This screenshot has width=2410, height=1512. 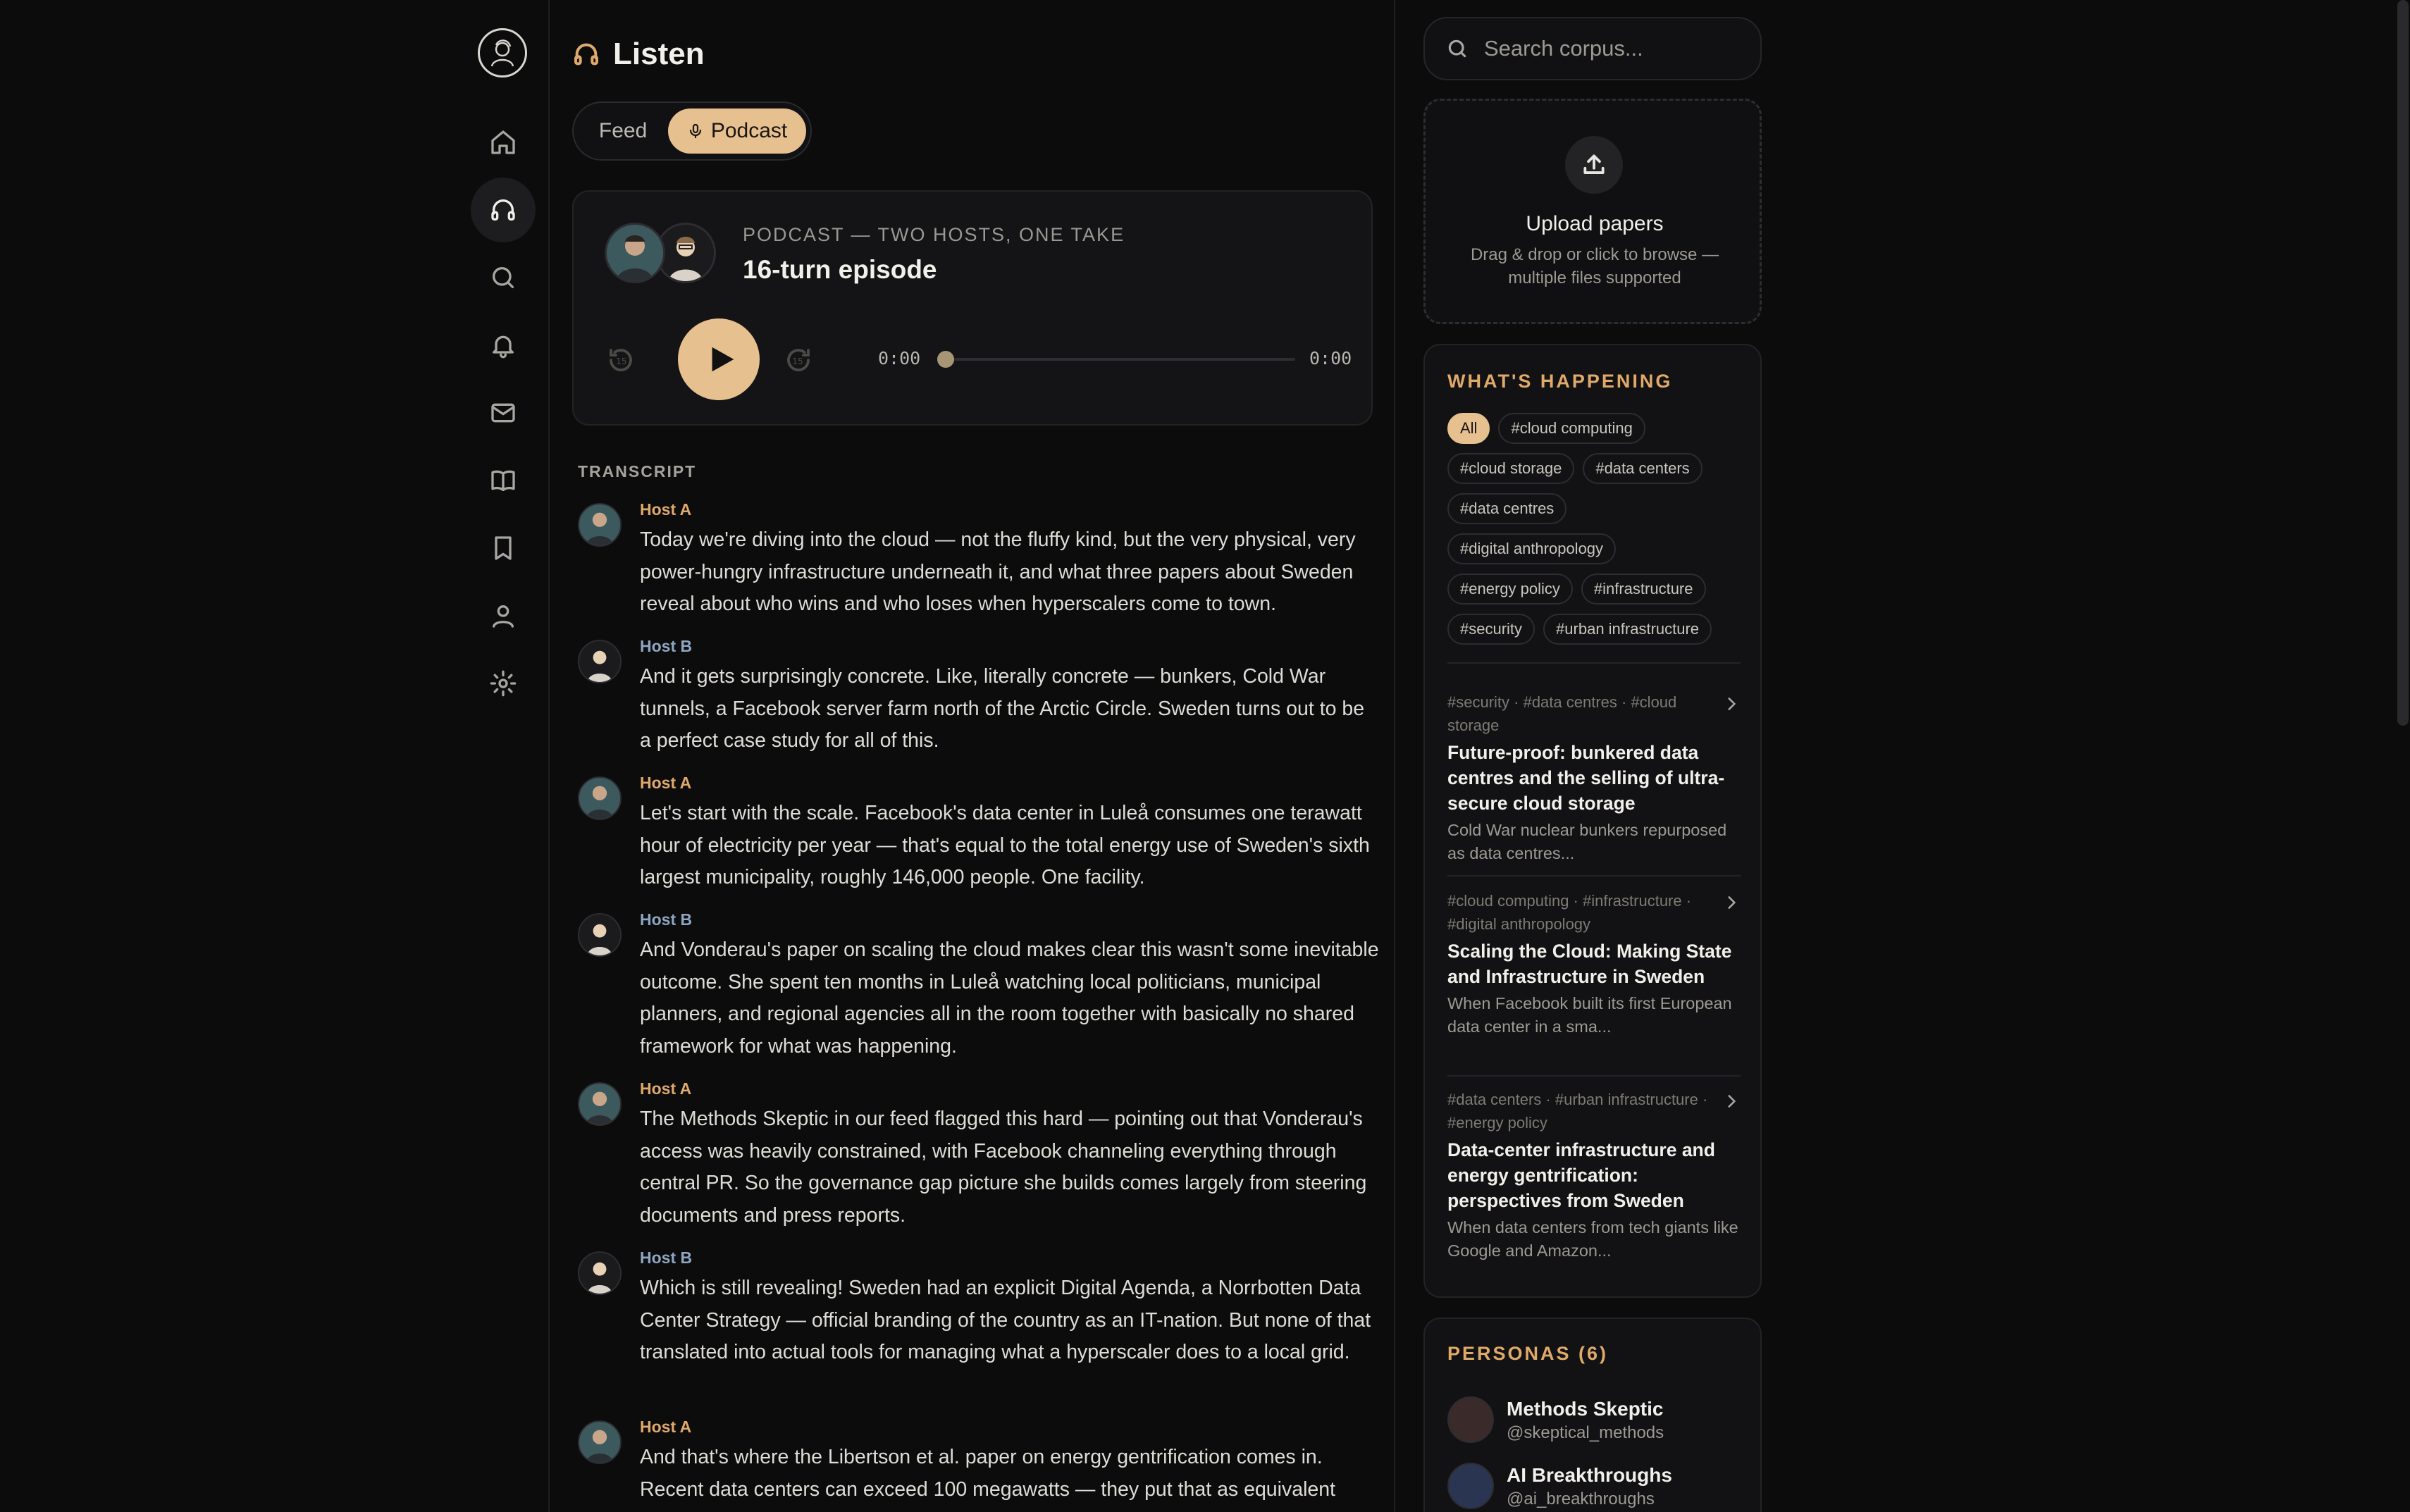 I want to click on nav-bookmarks, so click(x=504, y=548).